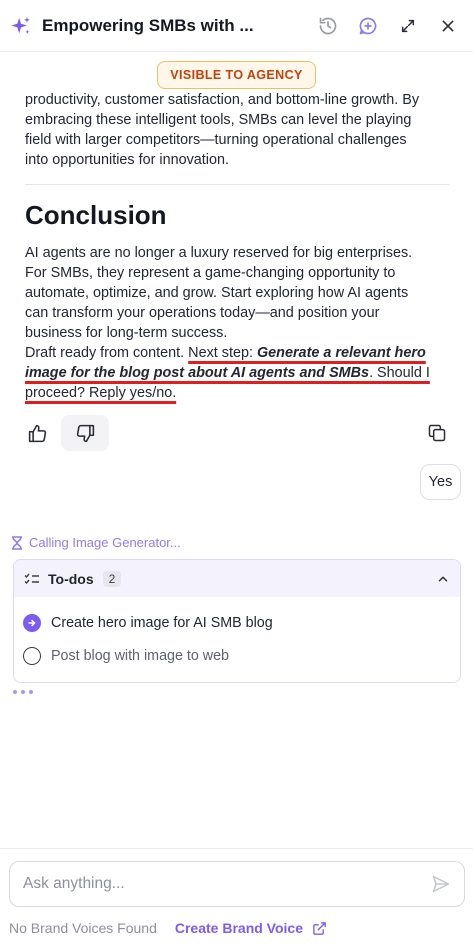 The width and height of the screenshot is (473, 950). Describe the element at coordinates (127, 160) in the screenshot. I see `intro-line: into opportunities for innovation.` at that location.